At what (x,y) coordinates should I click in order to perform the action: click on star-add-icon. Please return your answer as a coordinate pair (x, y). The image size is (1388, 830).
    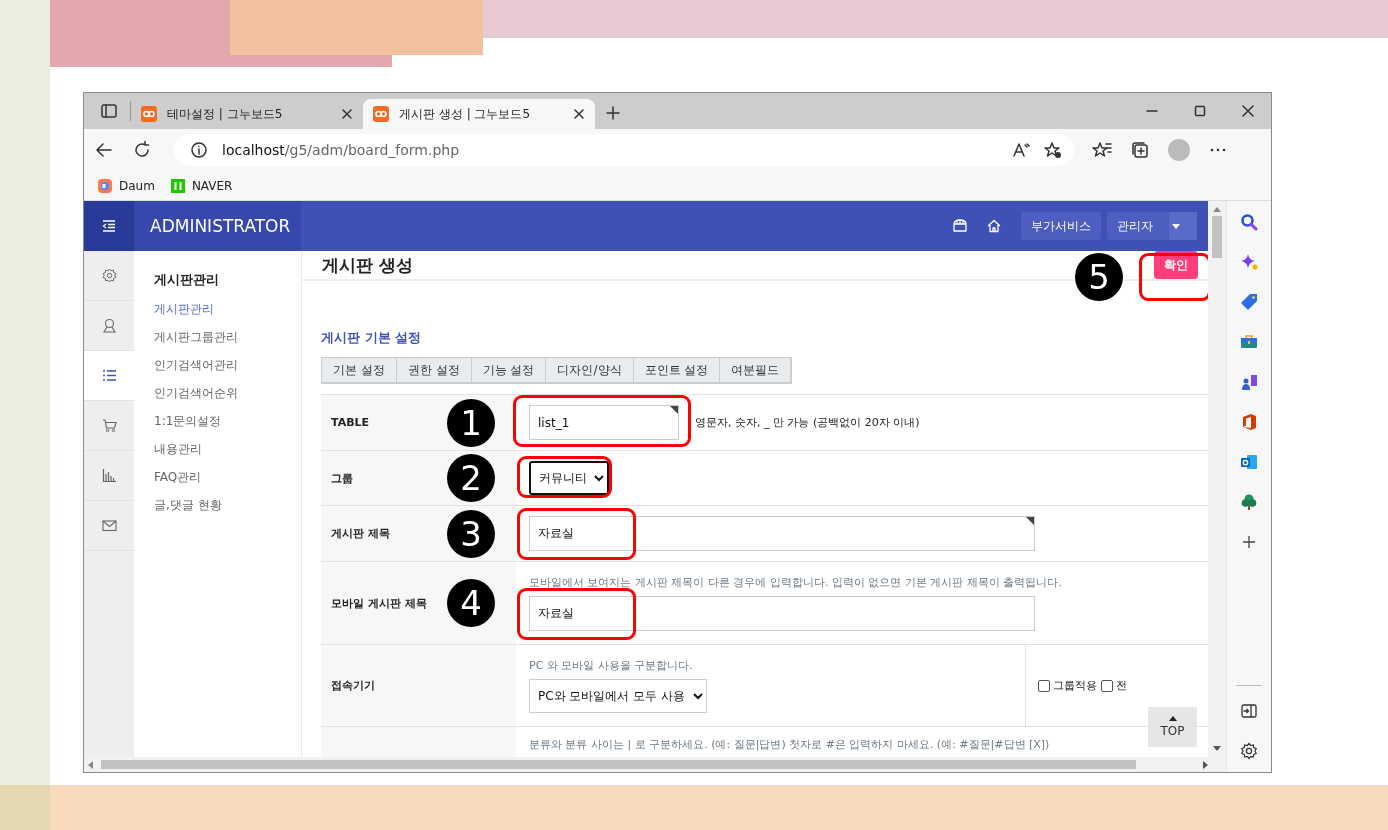
    Looking at the image, I should click on (1053, 150).